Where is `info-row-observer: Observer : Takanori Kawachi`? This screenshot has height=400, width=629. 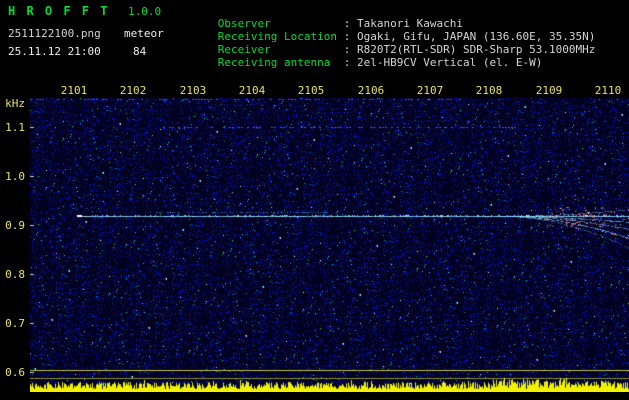
info-row-observer: Observer : Takanori Kawachi is located at coordinates (386, 17).